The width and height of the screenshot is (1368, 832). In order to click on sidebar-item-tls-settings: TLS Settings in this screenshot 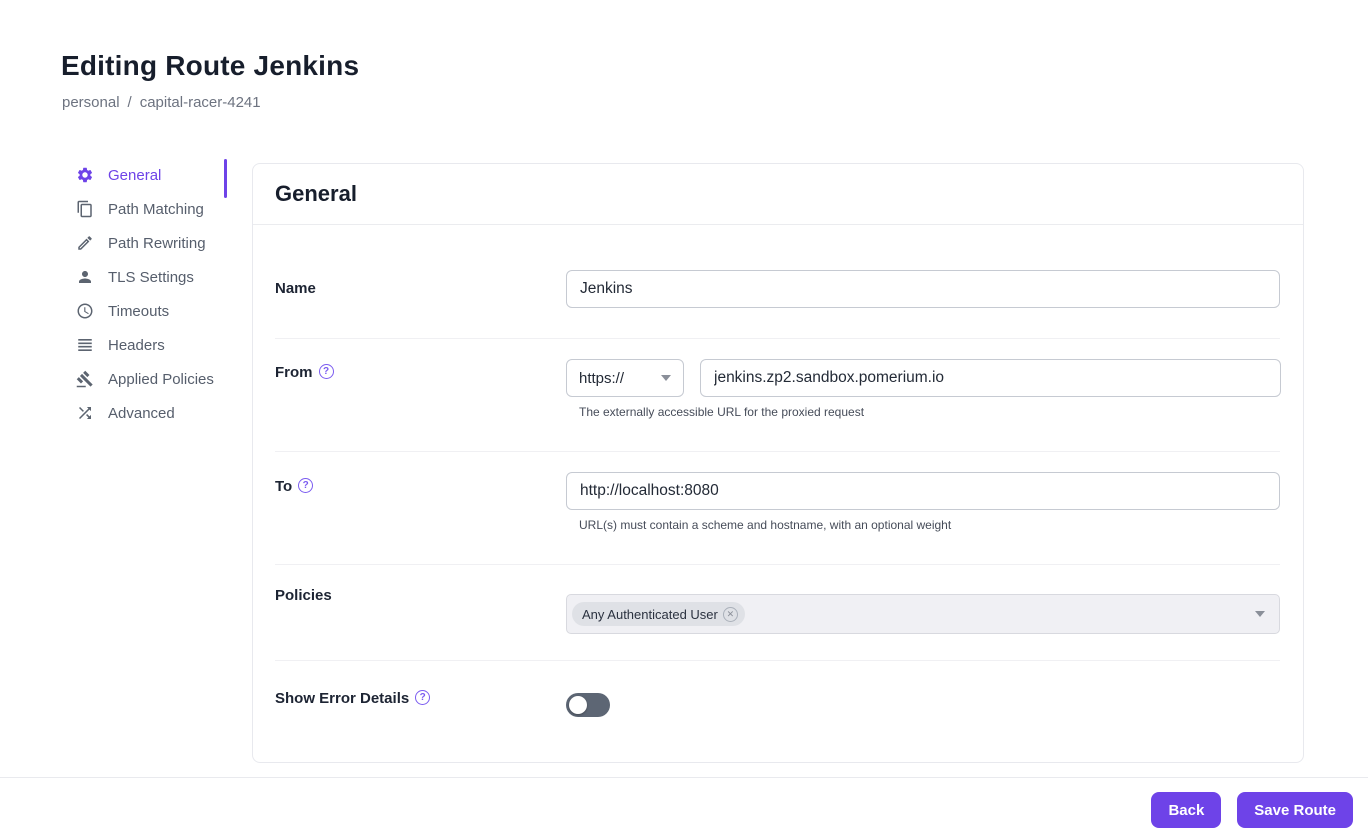, I will do `click(150, 277)`.